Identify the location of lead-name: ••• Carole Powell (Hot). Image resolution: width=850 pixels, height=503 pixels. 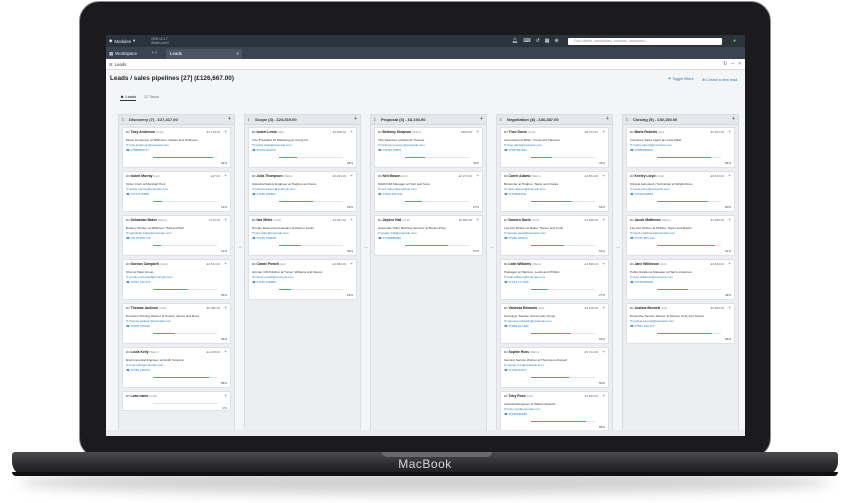
(269, 264).